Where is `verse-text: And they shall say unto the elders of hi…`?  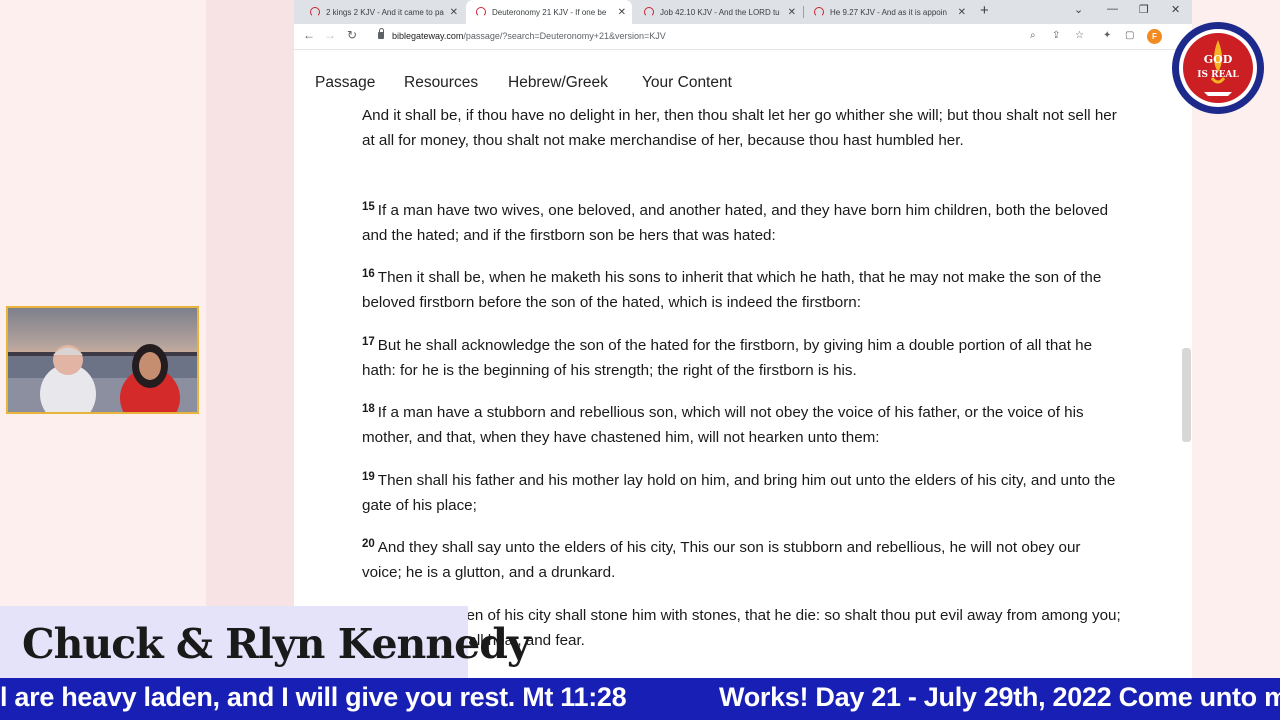 verse-text: And they shall say unto the elders of hi… is located at coordinates (721, 560).